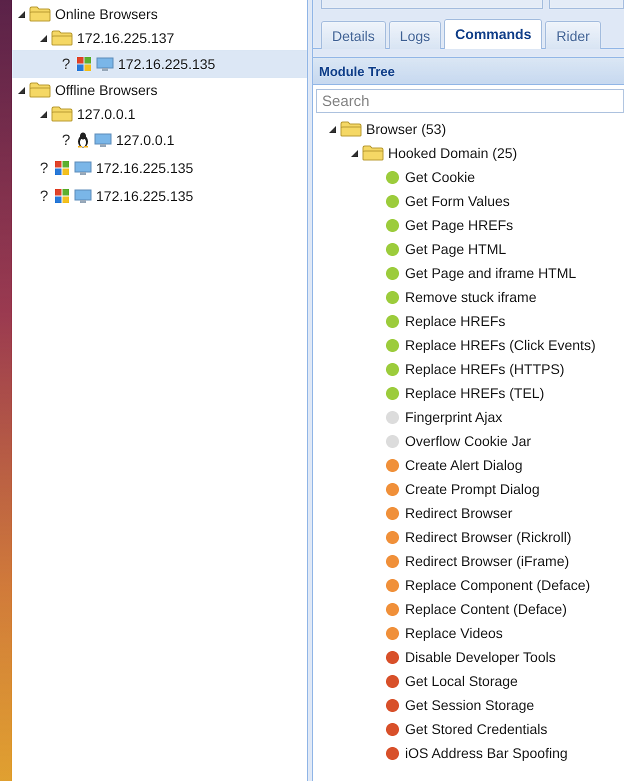 The width and height of the screenshot is (624, 781). I want to click on module-item: Get Cookie, so click(440, 177).